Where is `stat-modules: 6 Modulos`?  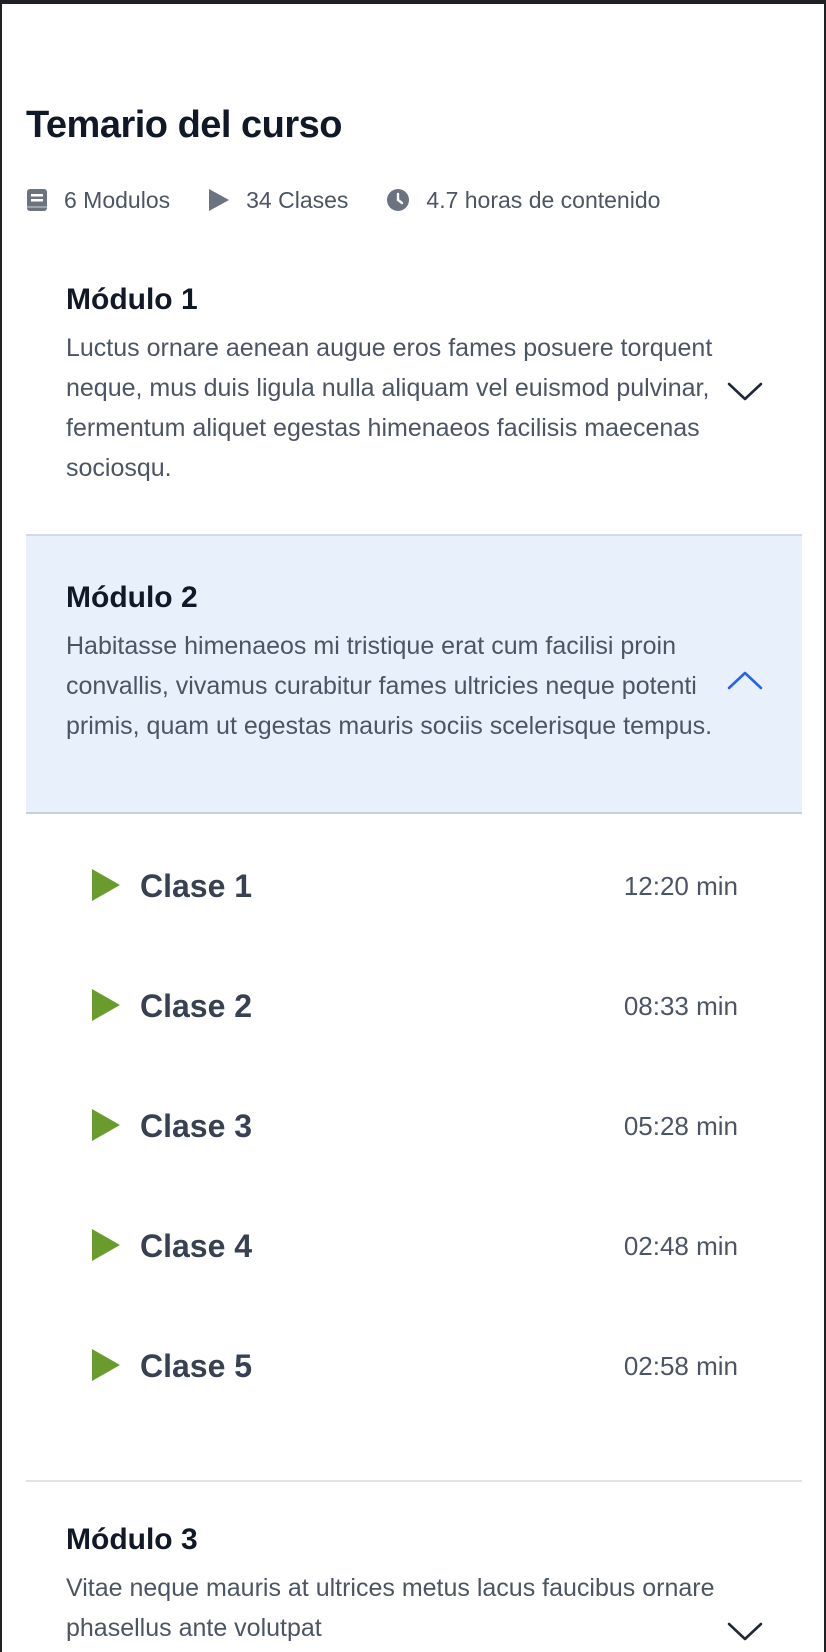 stat-modules: 6 Modulos is located at coordinates (98, 200).